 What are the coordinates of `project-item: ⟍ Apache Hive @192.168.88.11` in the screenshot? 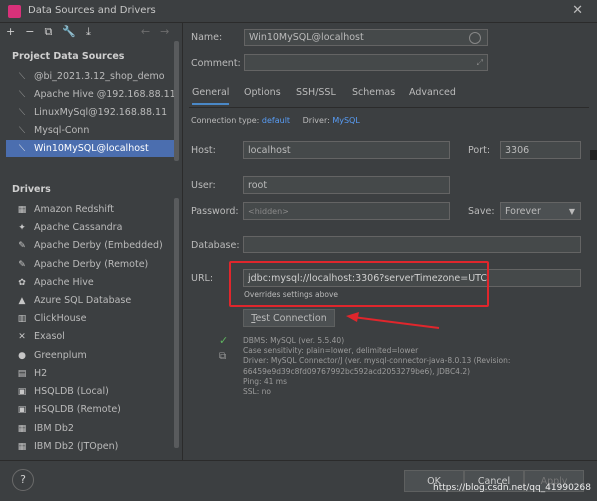 It's located at (91, 94).